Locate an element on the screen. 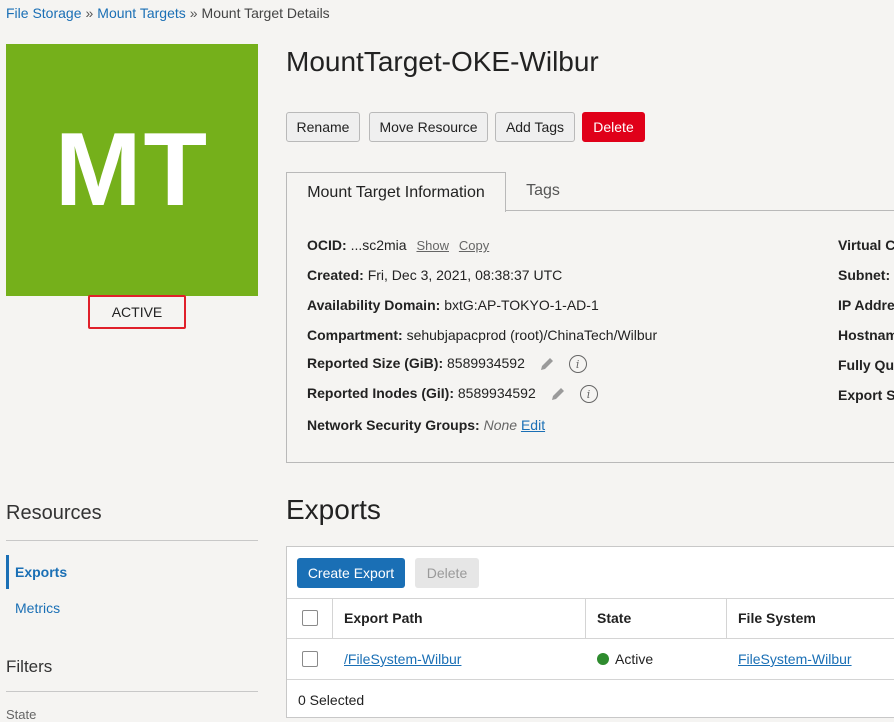 The height and width of the screenshot is (722, 894). created-value: Fri, Dec 3, 2021, 08:38:37 UTC is located at coordinates (465, 275).